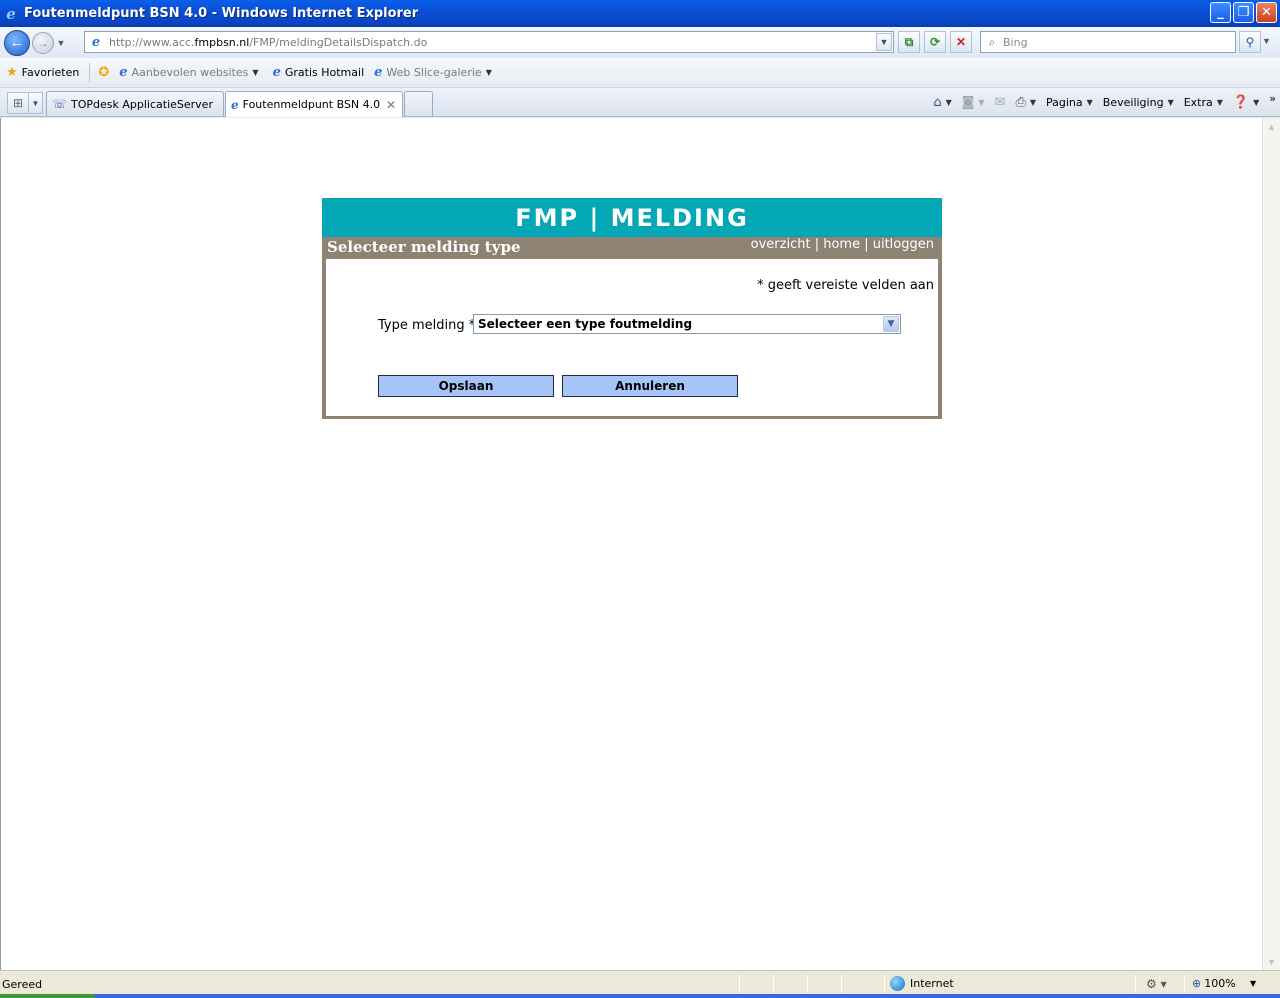  I want to click on more-commands-button: », so click(1272, 98).